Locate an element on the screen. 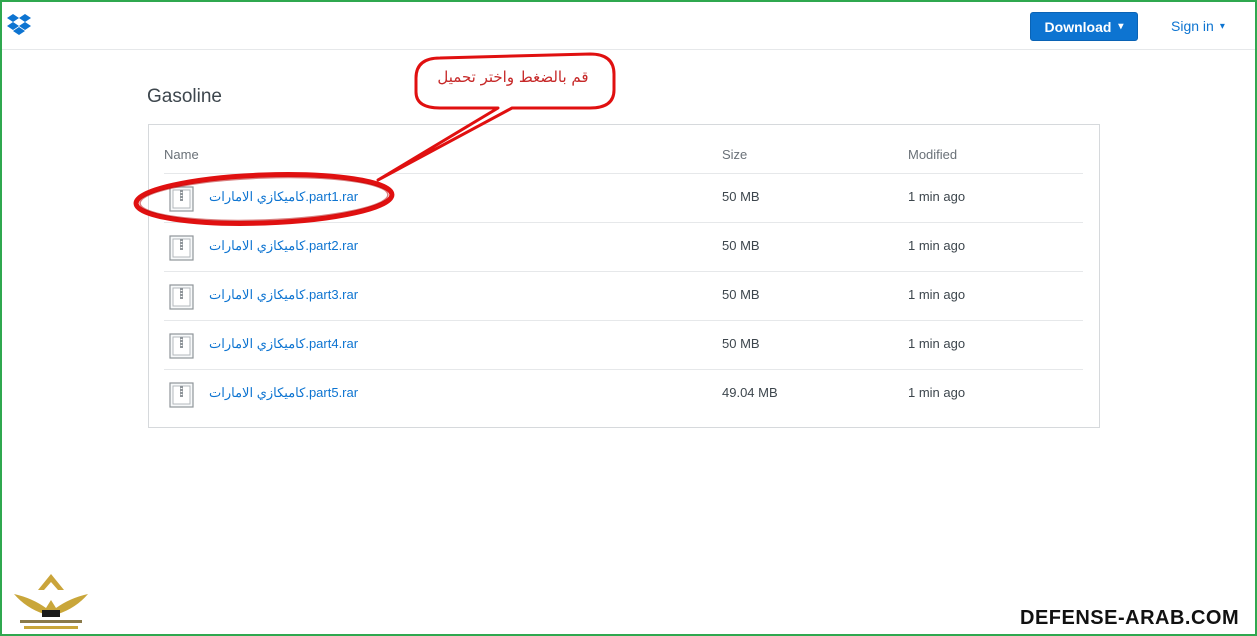 The image size is (1257, 636). sign-in-label: Sign in is located at coordinates (1192, 26).